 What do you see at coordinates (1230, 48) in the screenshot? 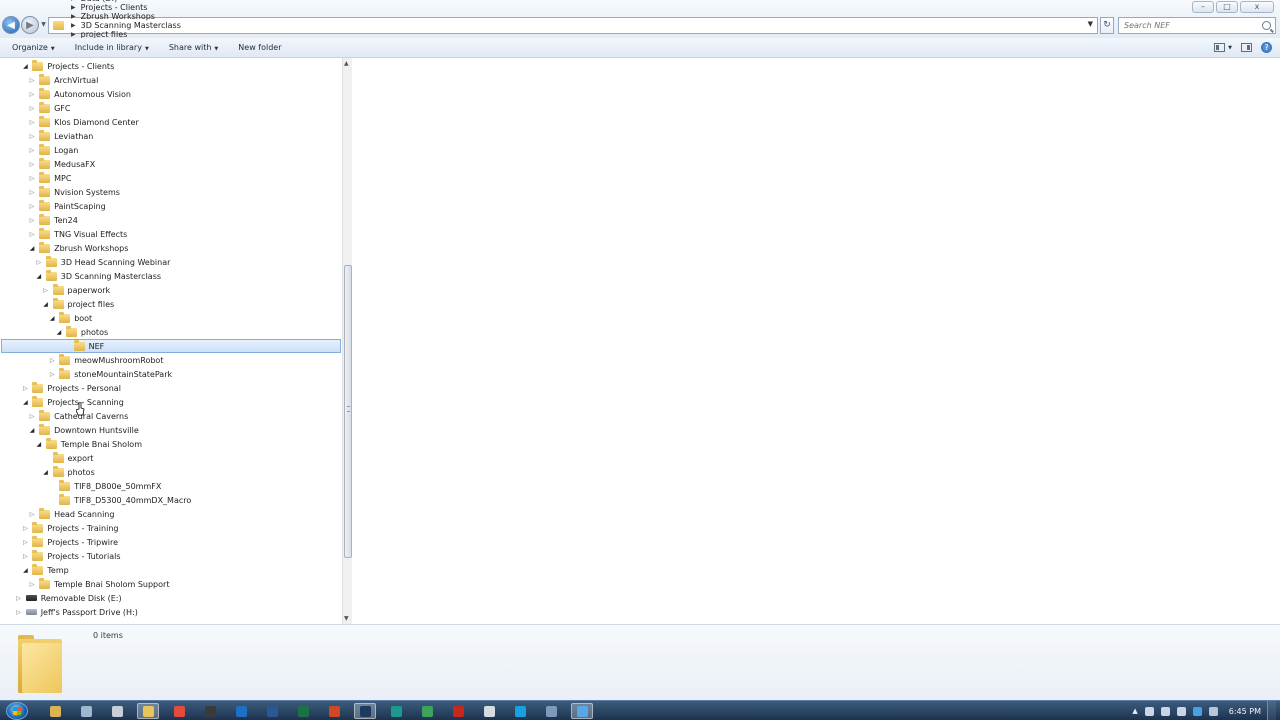
I see `chevron-down-icon: ▼` at bounding box center [1230, 48].